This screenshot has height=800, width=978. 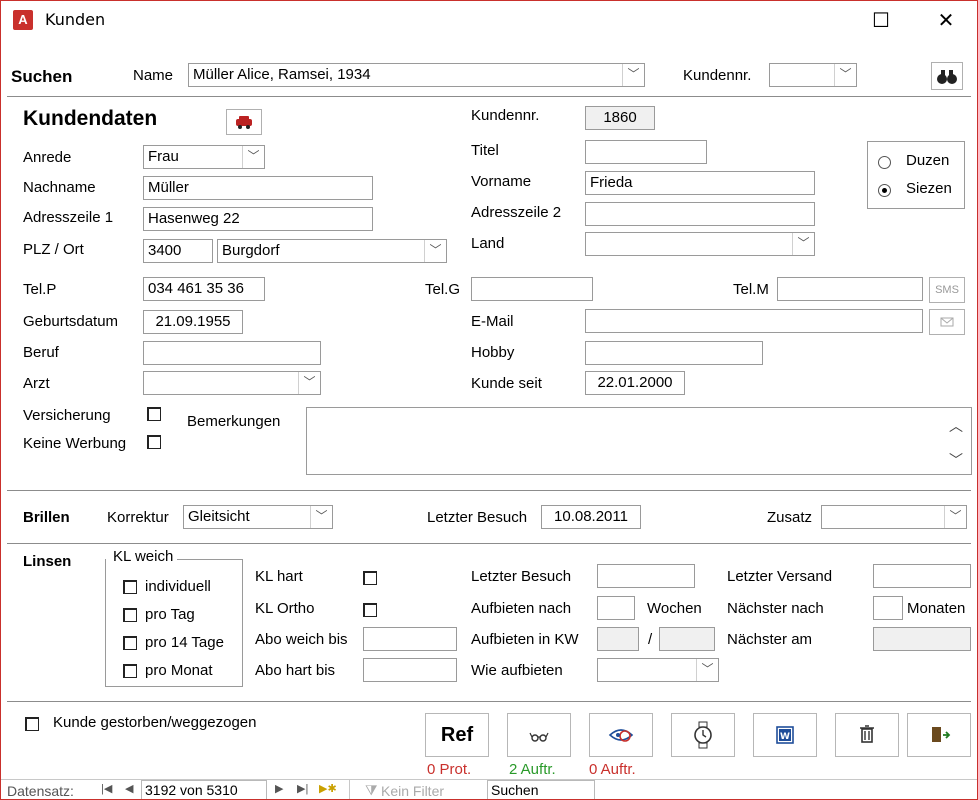 What do you see at coordinates (129, 788) in the screenshot?
I see `previous-record-icon: ◀` at bounding box center [129, 788].